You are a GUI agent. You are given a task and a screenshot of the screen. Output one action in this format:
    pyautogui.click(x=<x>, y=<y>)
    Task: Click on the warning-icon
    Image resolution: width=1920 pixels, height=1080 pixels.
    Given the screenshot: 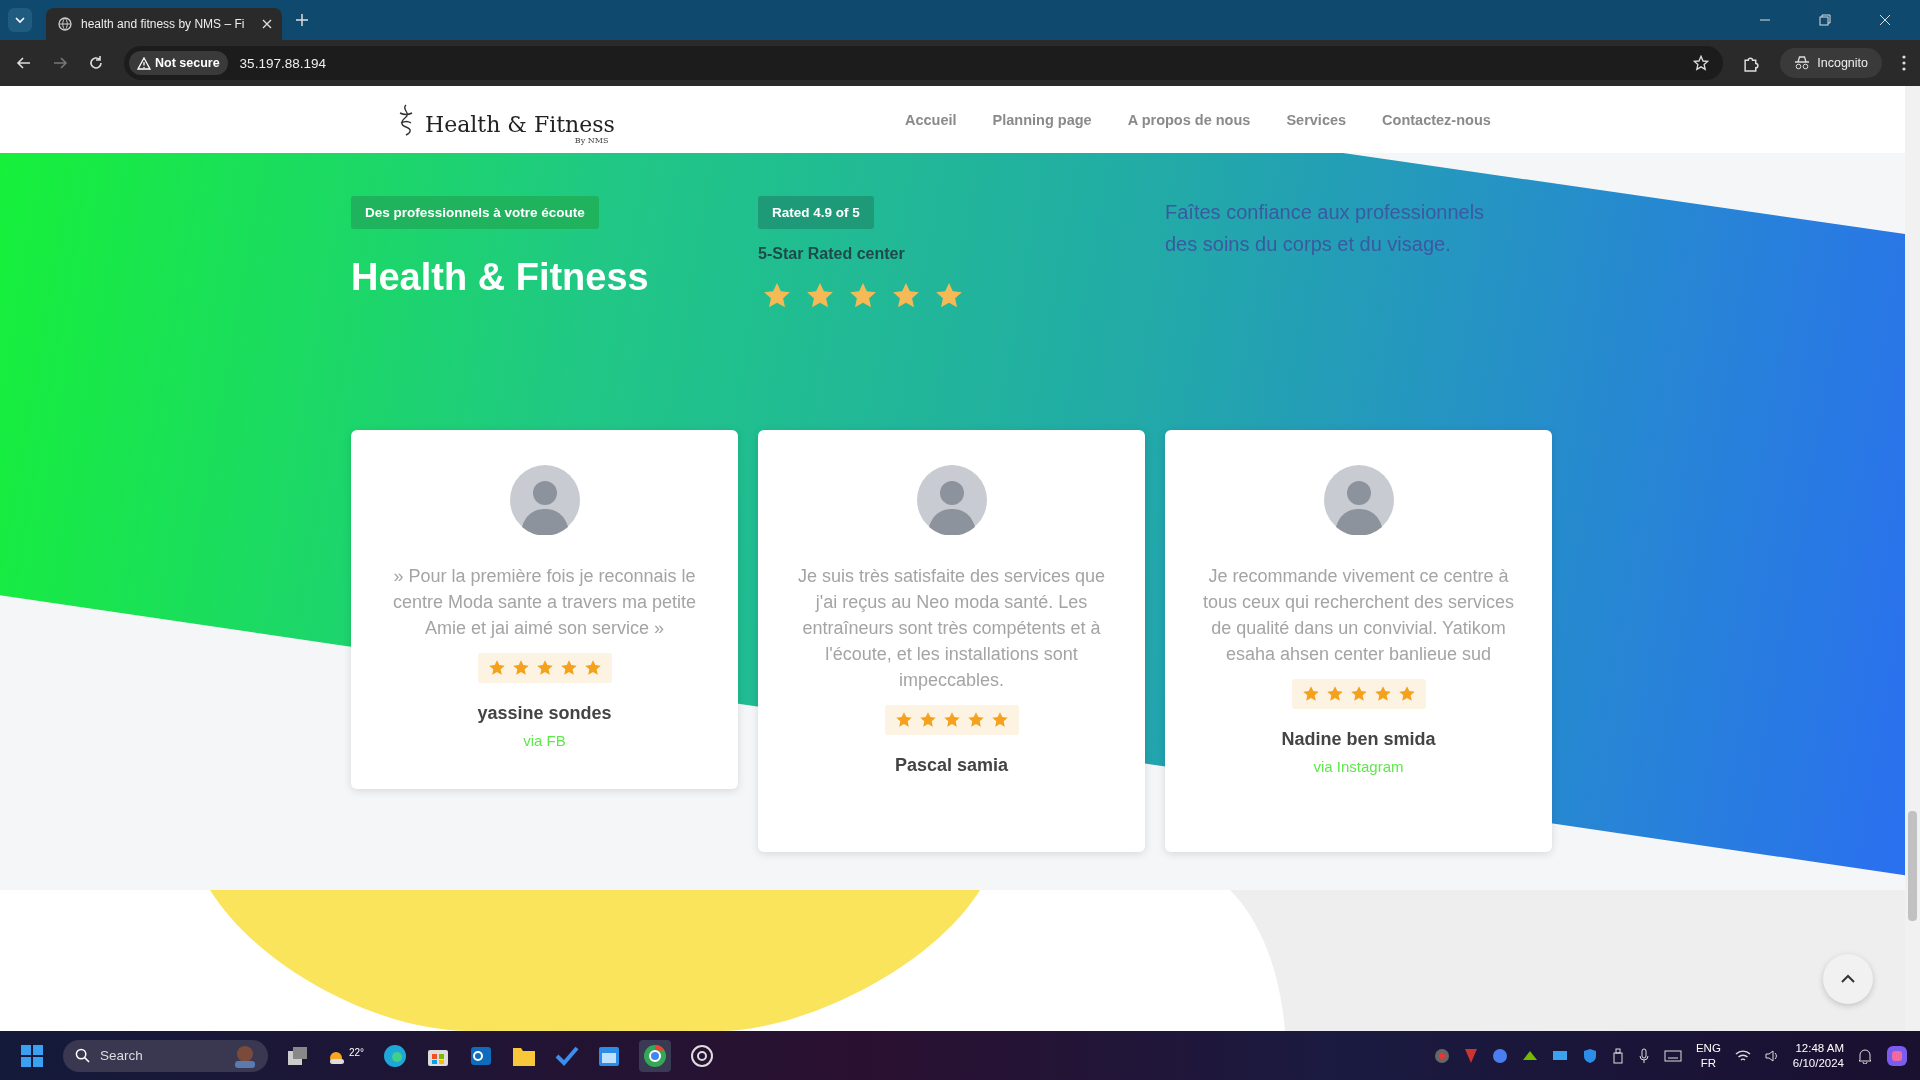 What is the action you would take?
    pyautogui.click(x=144, y=63)
    